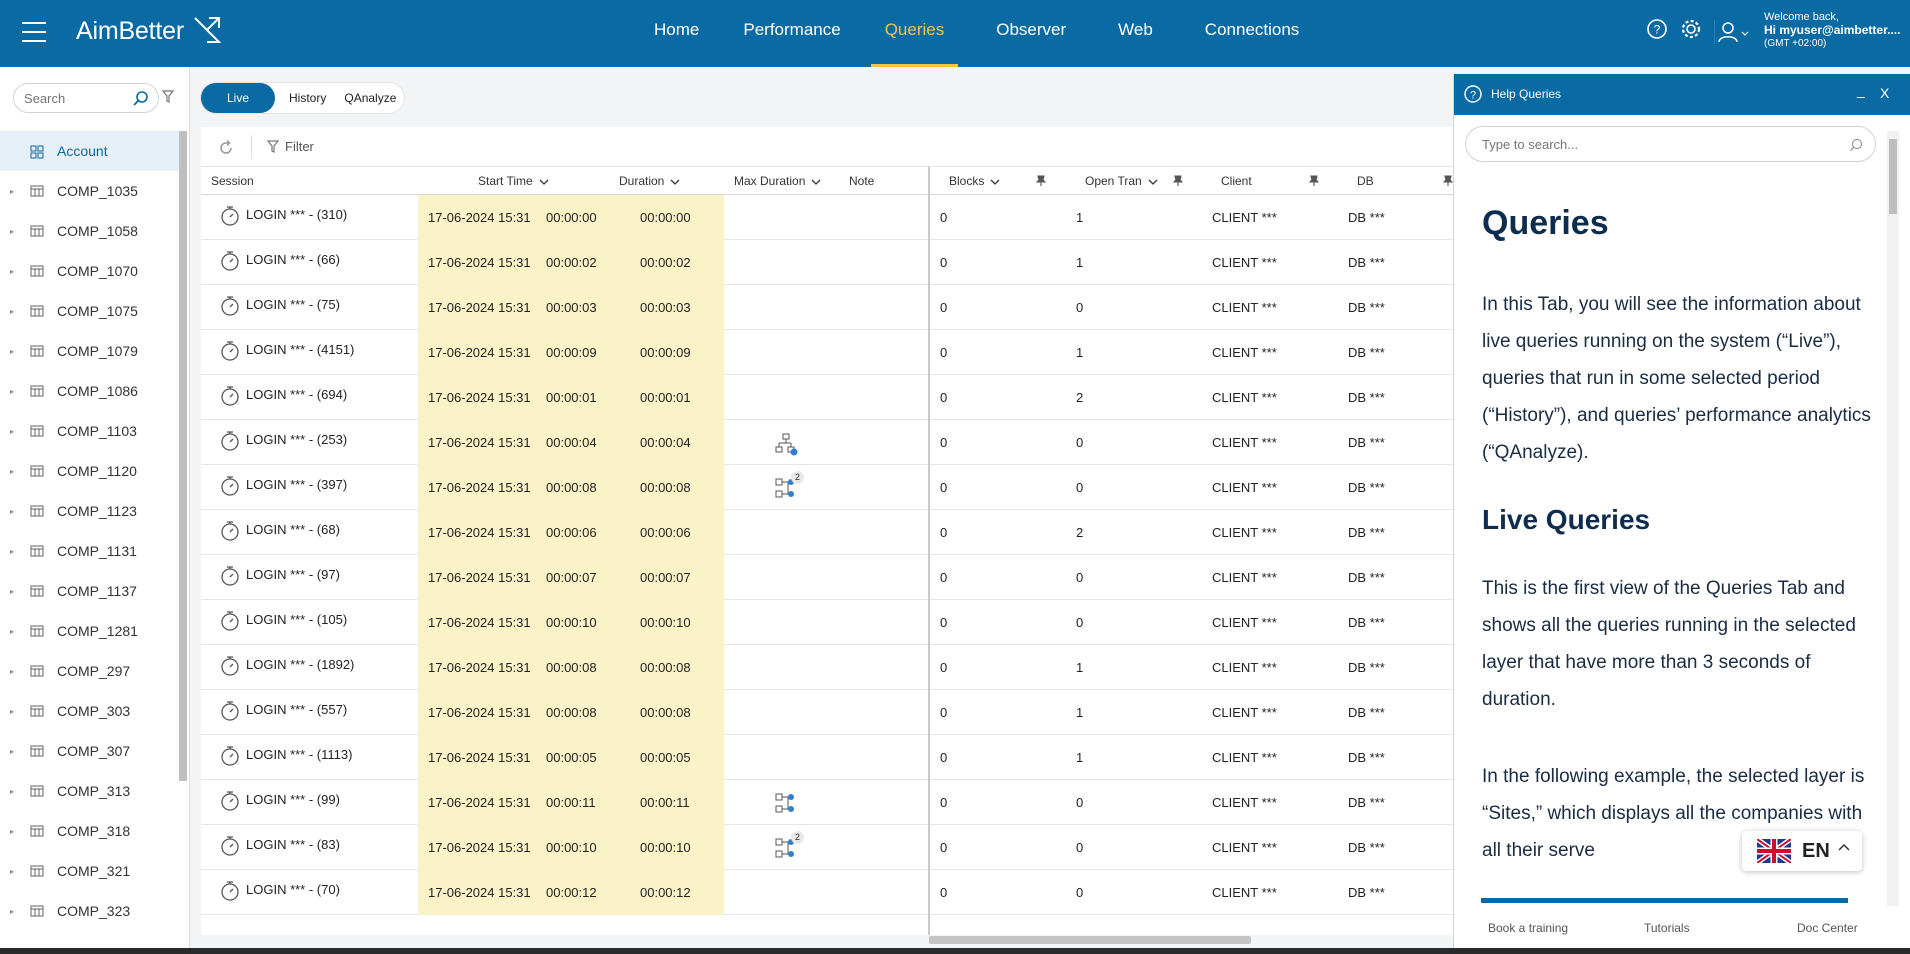 This screenshot has width=1910, height=954. Describe the element at coordinates (1135, 33) in the screenshot. I see `nav-web: Web` at that location.